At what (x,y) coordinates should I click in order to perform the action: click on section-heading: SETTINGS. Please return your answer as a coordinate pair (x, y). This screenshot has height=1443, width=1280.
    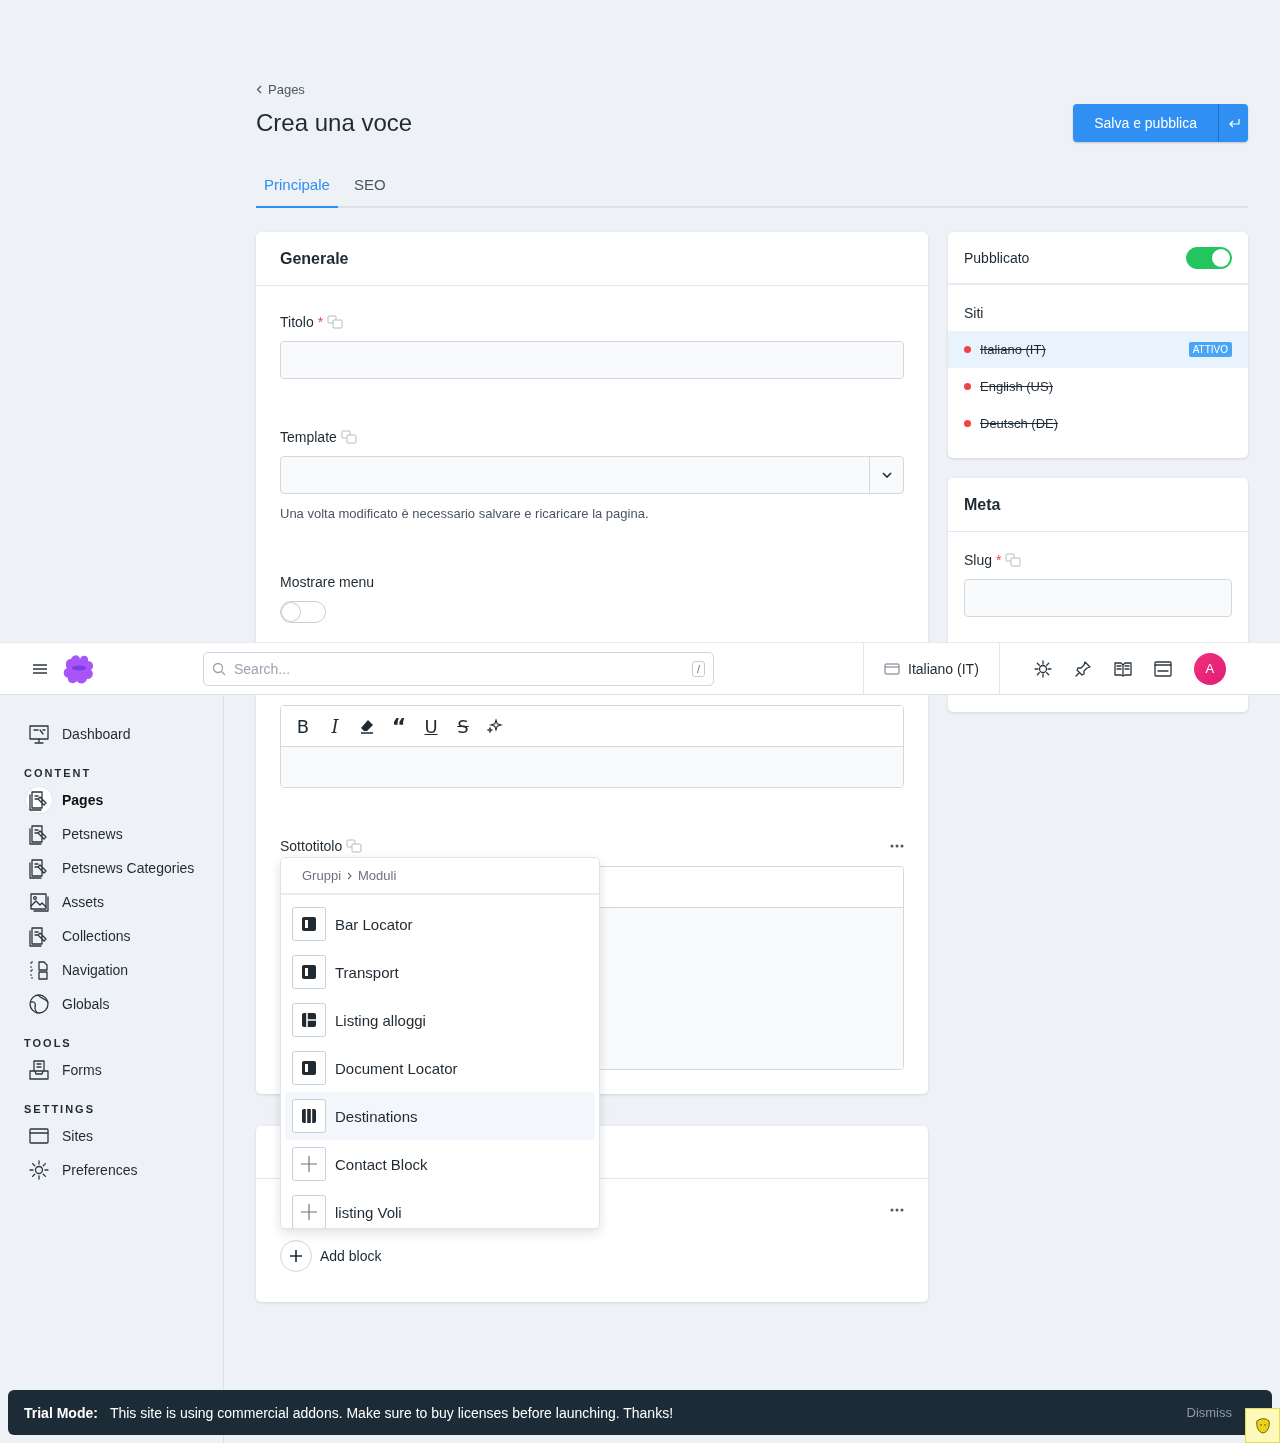
    Looking at the image, I should click on (60, 1109).